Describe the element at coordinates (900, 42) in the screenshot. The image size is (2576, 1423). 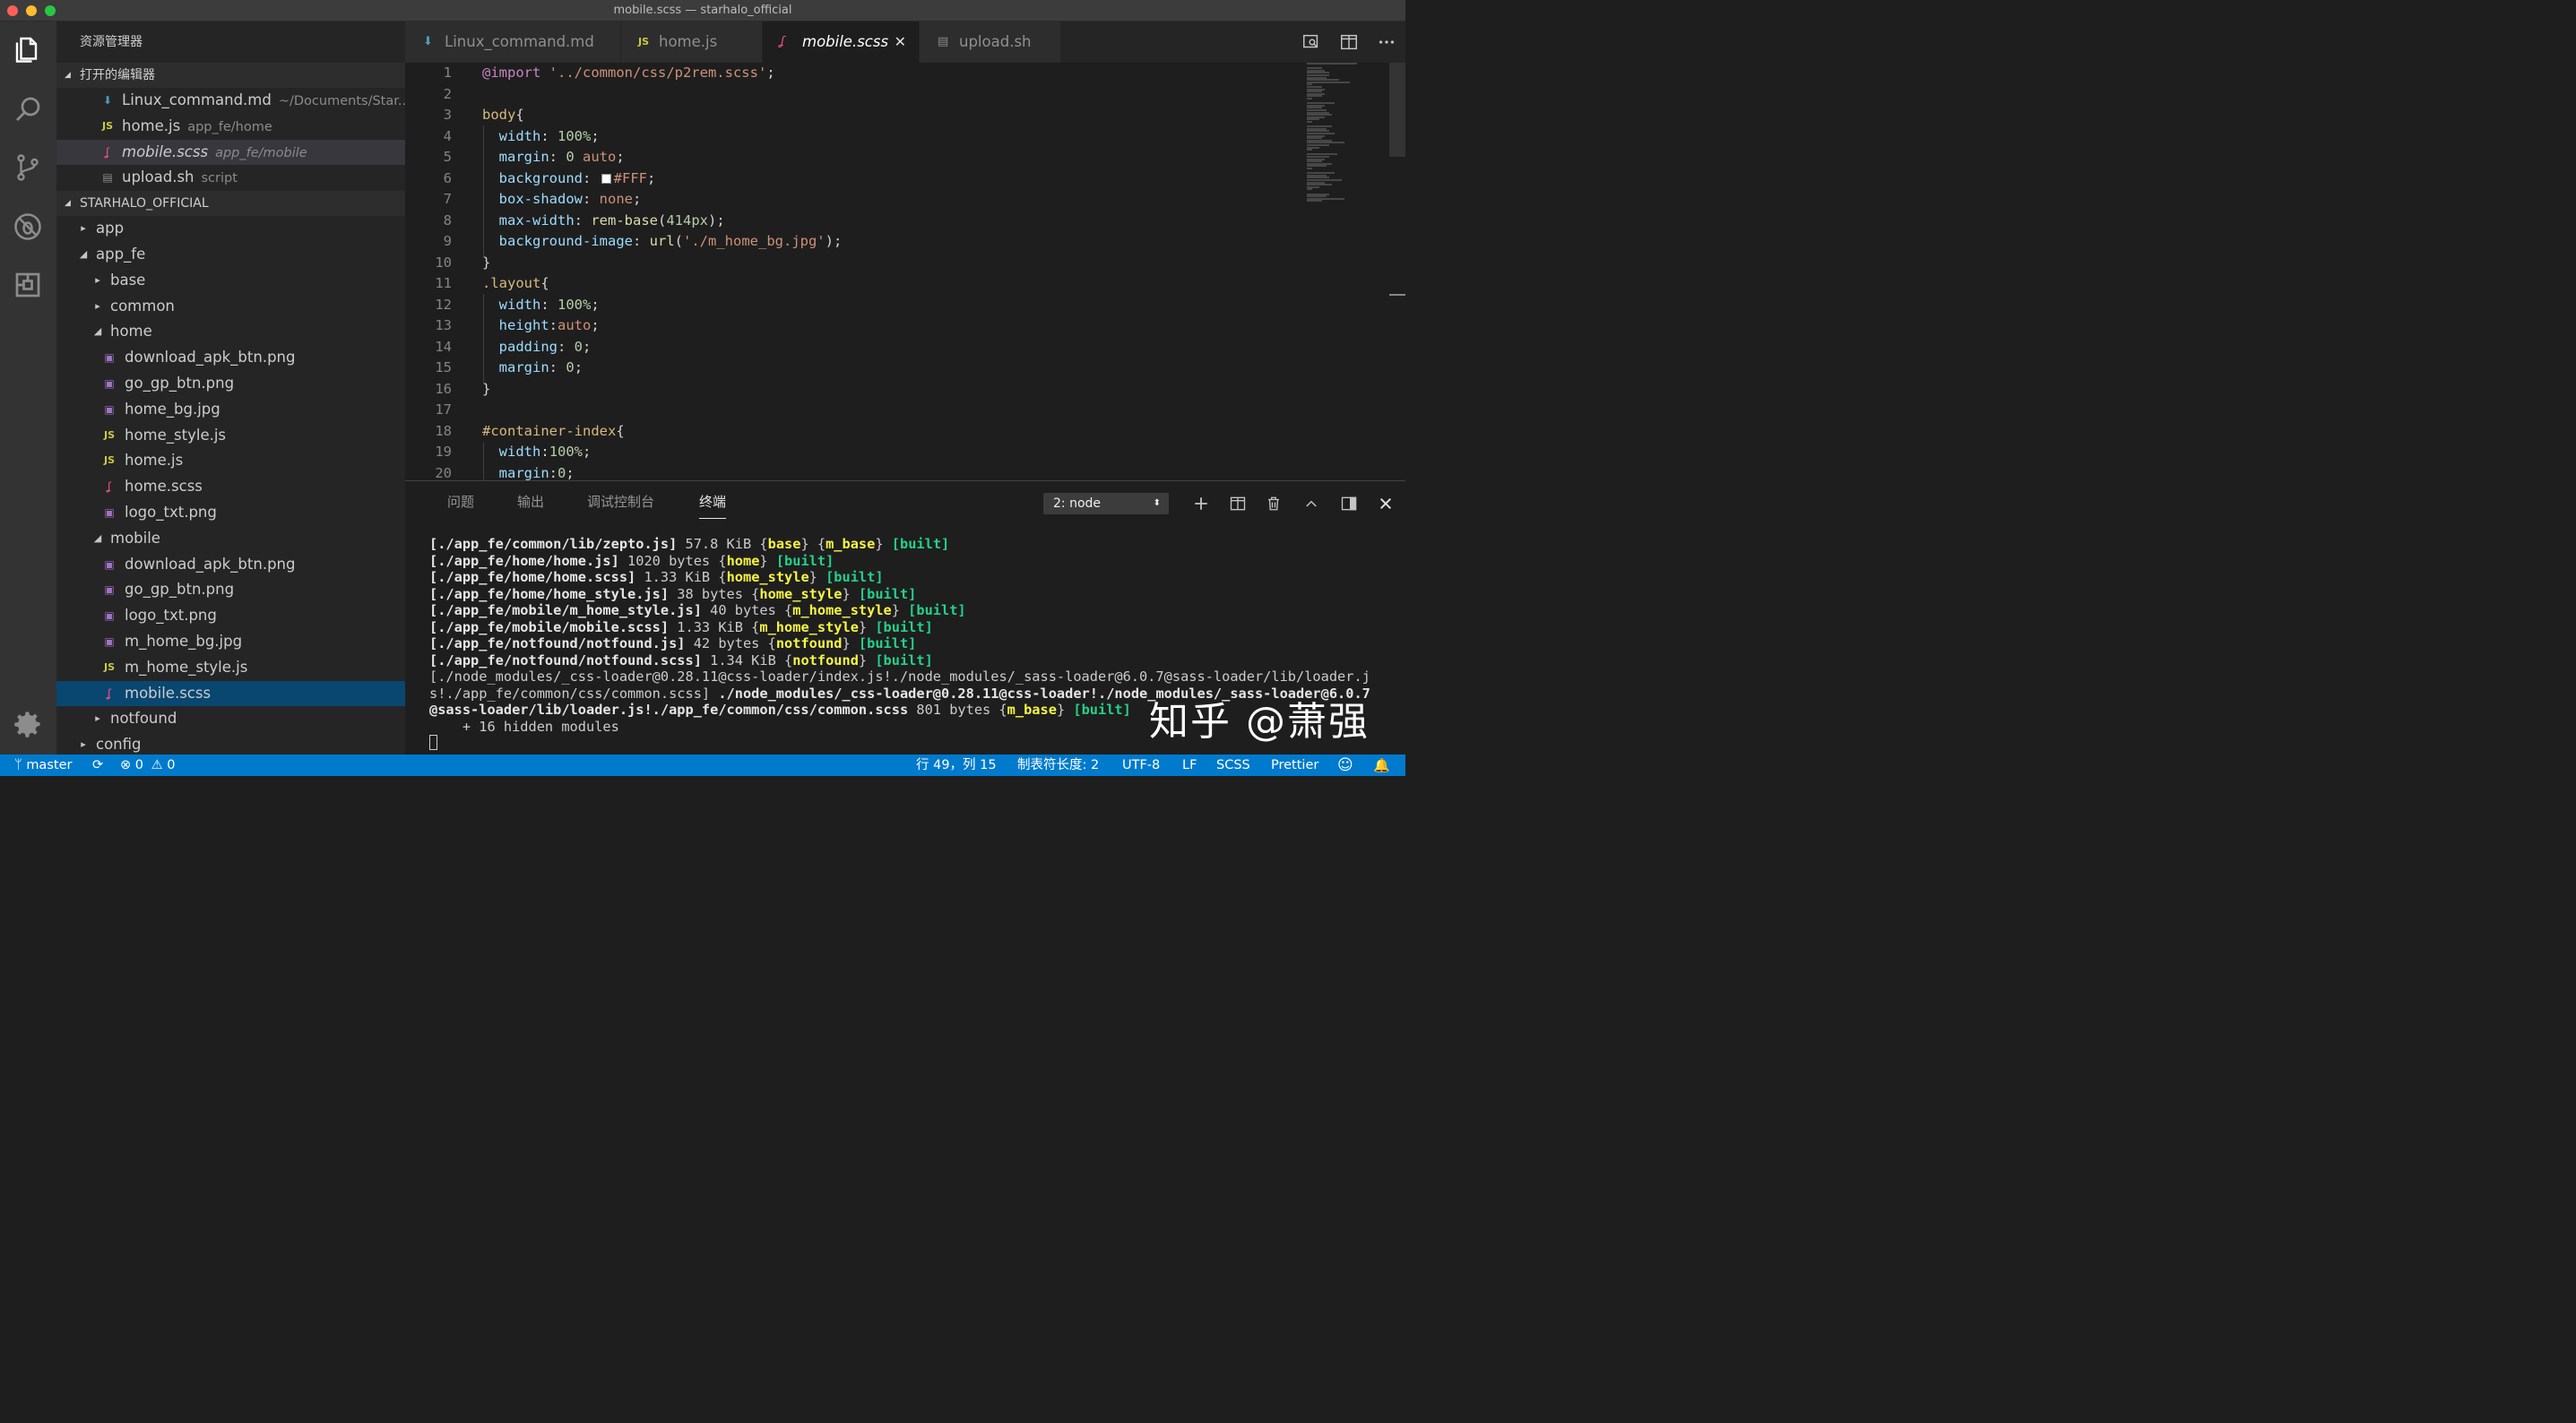
I see `close-tab-icon: ✕` at that location.